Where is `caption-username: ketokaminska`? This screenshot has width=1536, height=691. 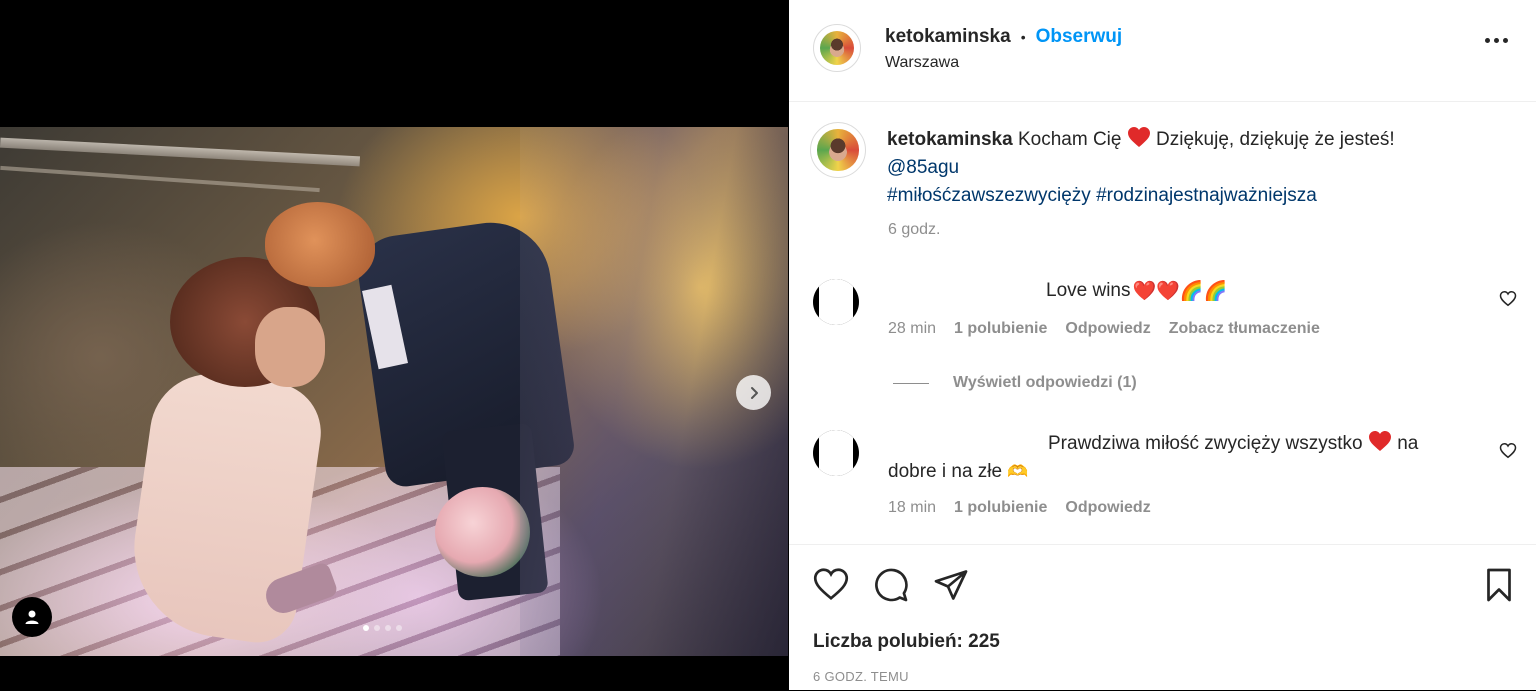 caption-username: ketokaminska is located at coordinates (950, 139).